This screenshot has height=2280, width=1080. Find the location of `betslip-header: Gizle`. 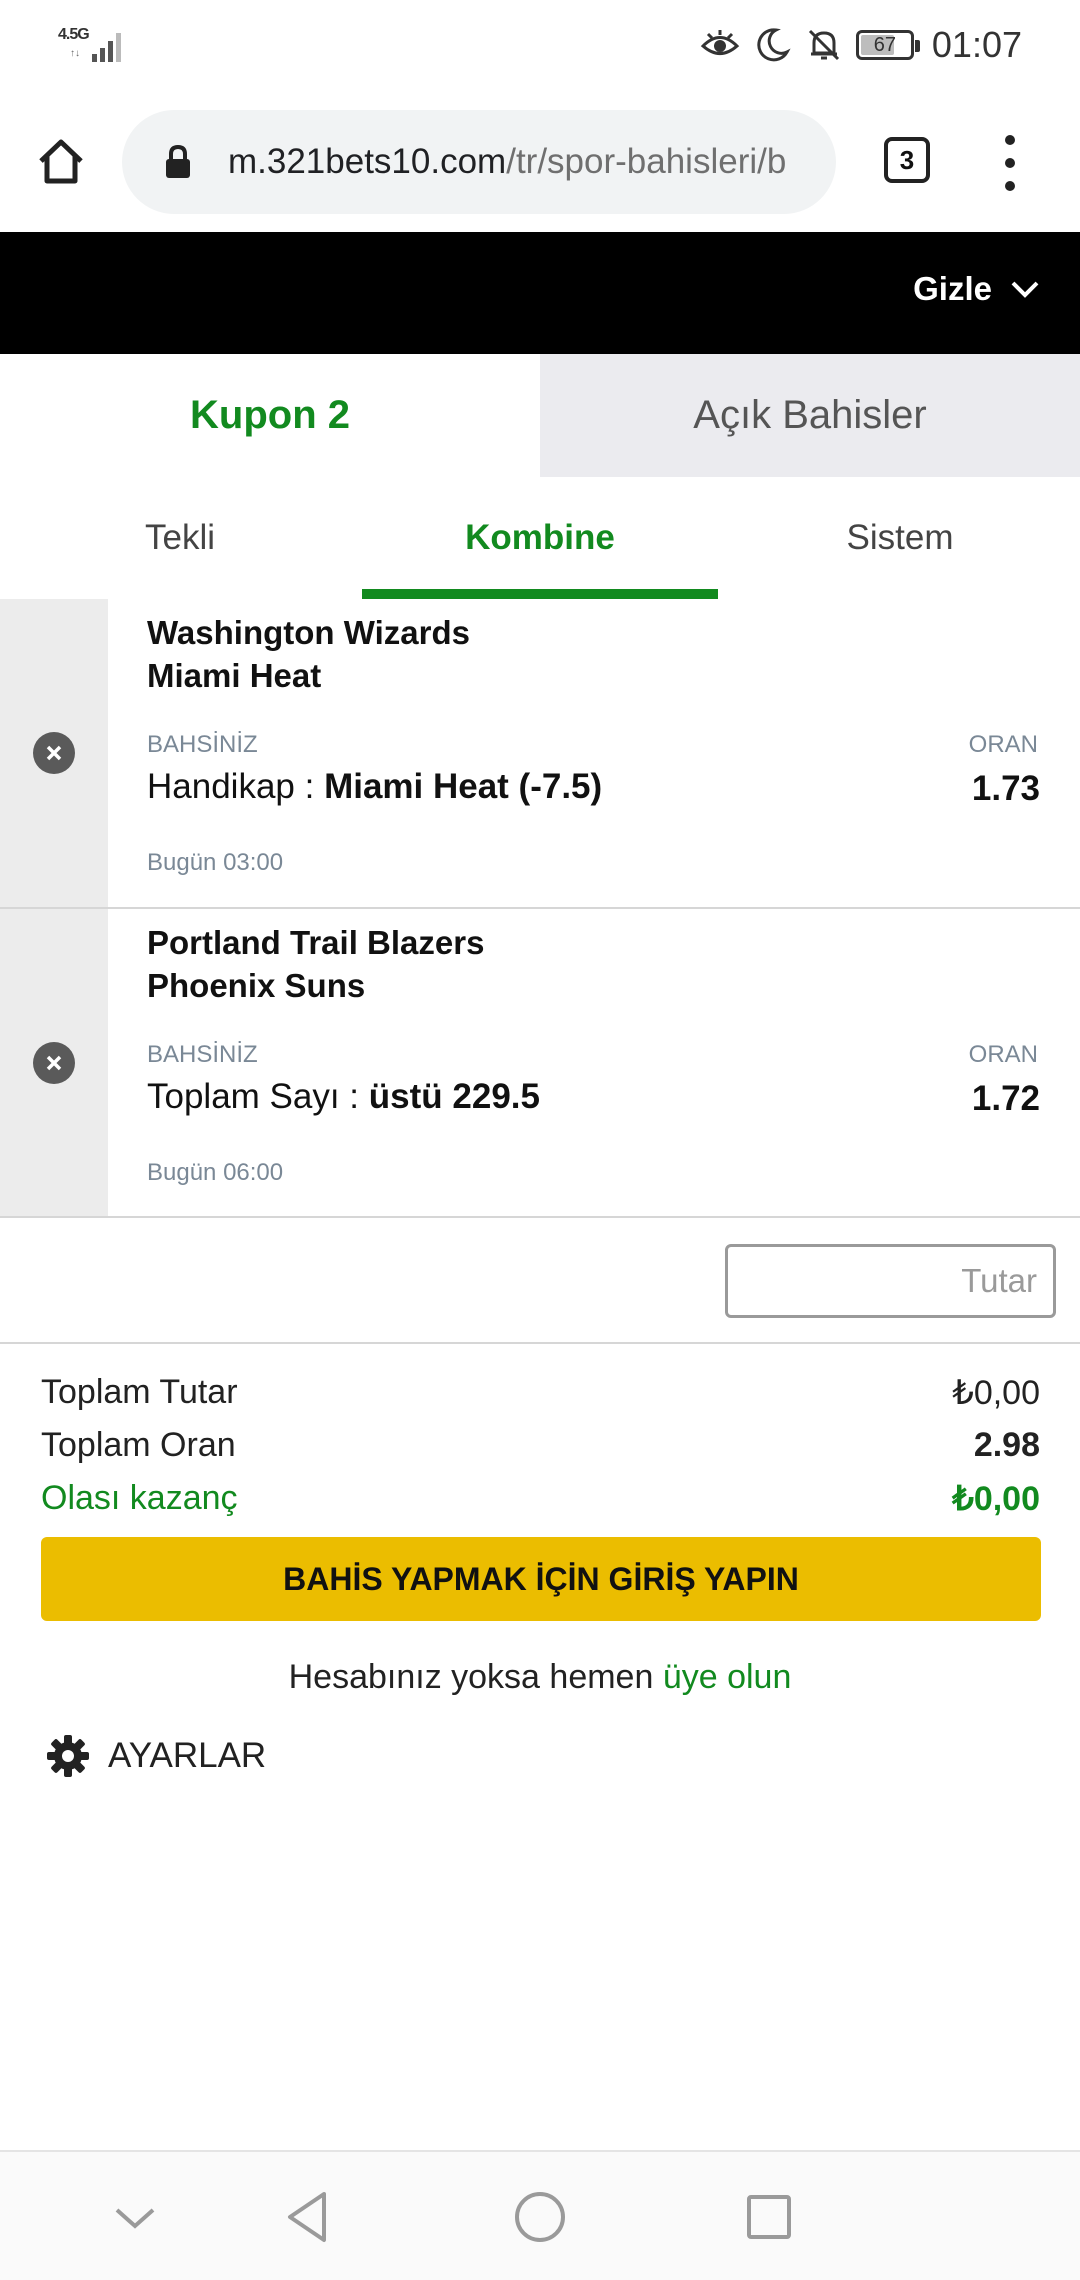

betslip-header: Gizle is located at coordinates (540, 293).